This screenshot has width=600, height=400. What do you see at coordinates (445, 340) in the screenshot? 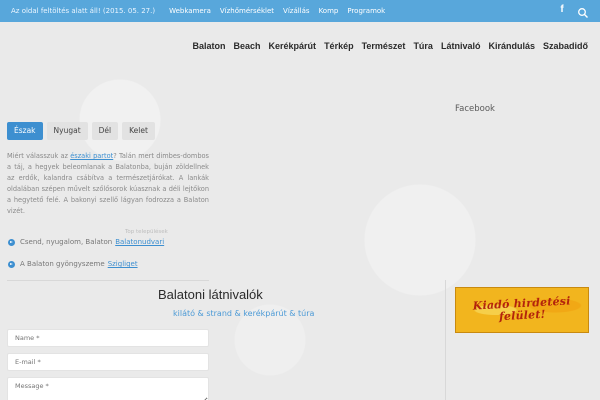
I see `column-divider` at bounding box center [445, 340].